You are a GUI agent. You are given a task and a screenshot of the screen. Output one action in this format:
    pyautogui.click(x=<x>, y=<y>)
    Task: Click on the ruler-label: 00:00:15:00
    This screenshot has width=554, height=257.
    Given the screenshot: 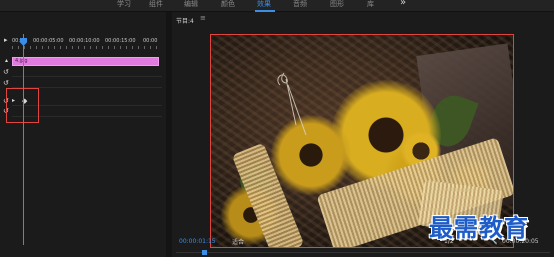 What is the action you would take?
    pyautogui.click(x=120, y=41)
    